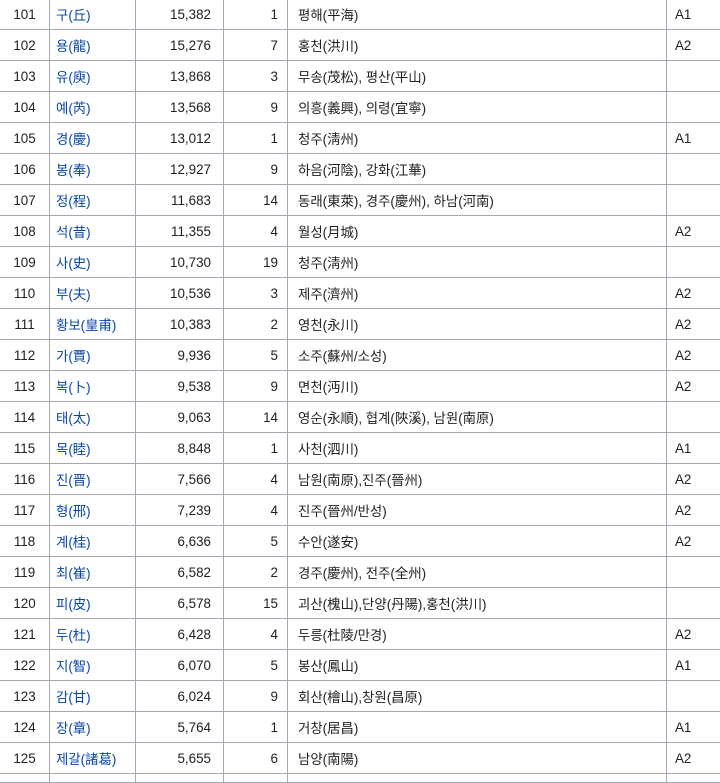  What do you see at coordinates (179, 169) in the screenshot?
I see `population-cell: 12,927` at bounding box center [179, 169].